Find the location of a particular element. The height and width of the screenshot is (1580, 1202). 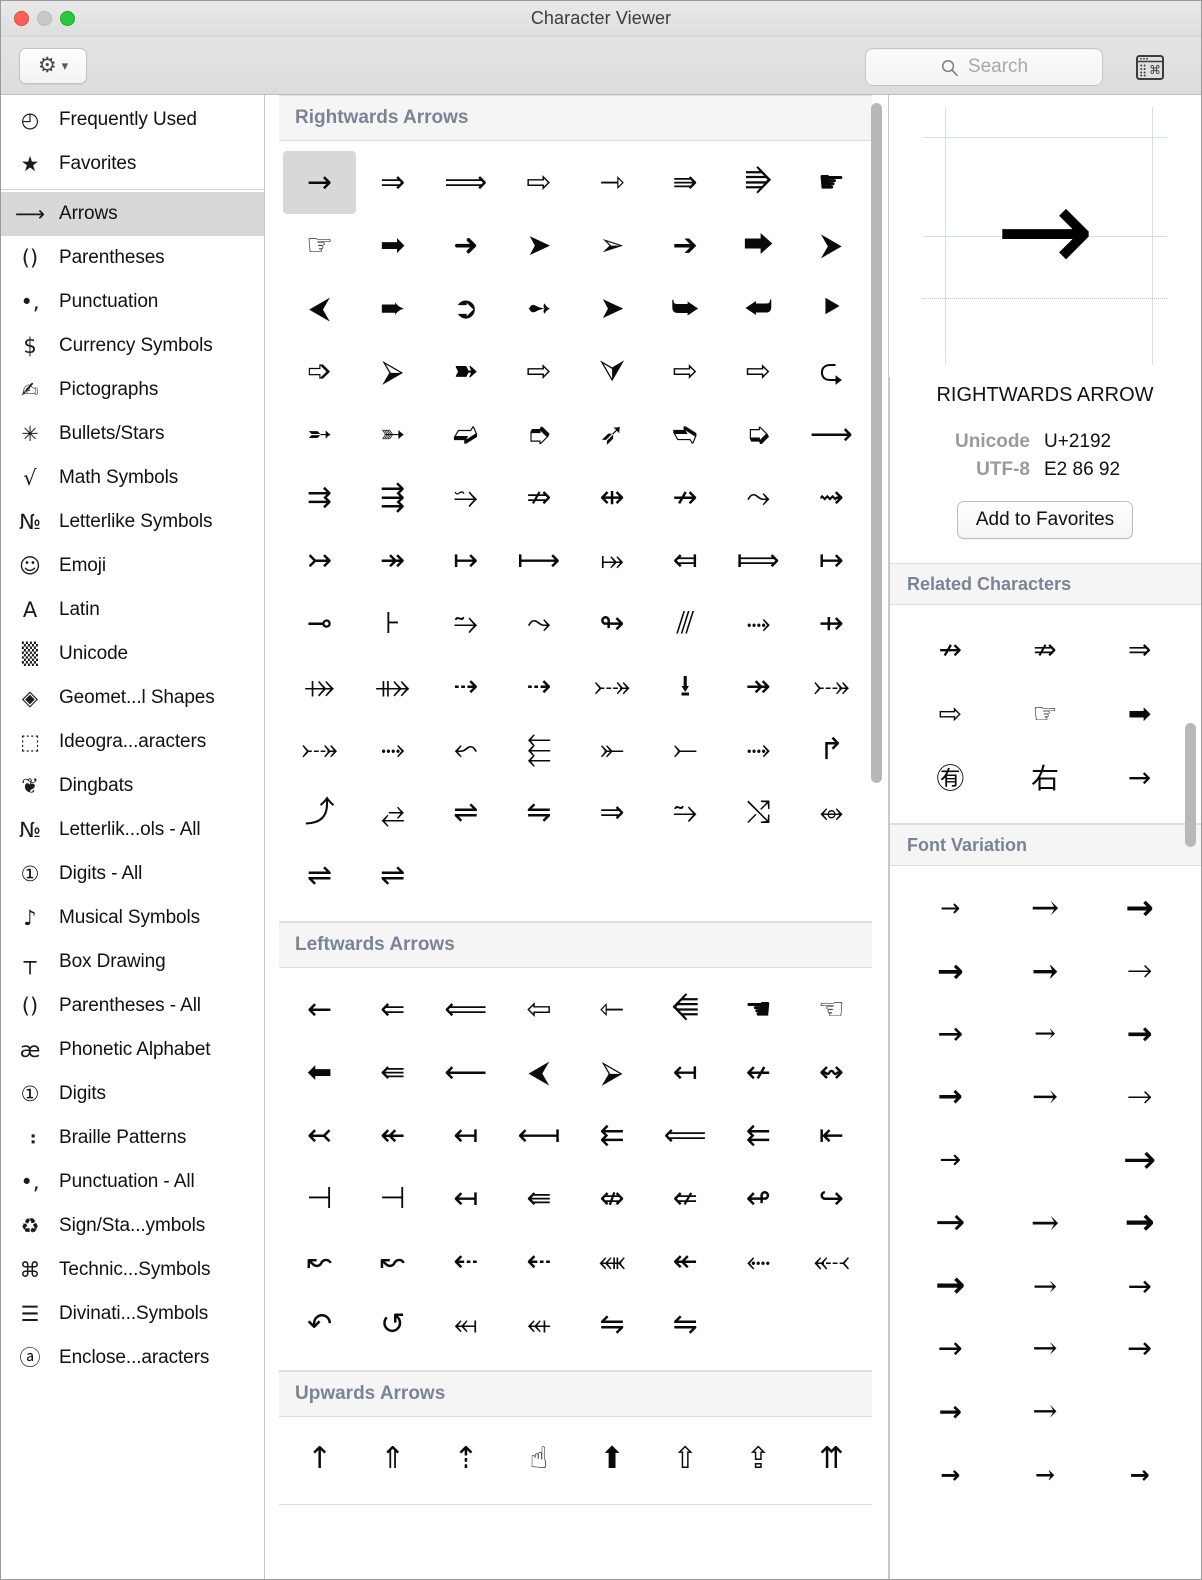

character-cell: ⤅ is located at coordinates (612, 560).